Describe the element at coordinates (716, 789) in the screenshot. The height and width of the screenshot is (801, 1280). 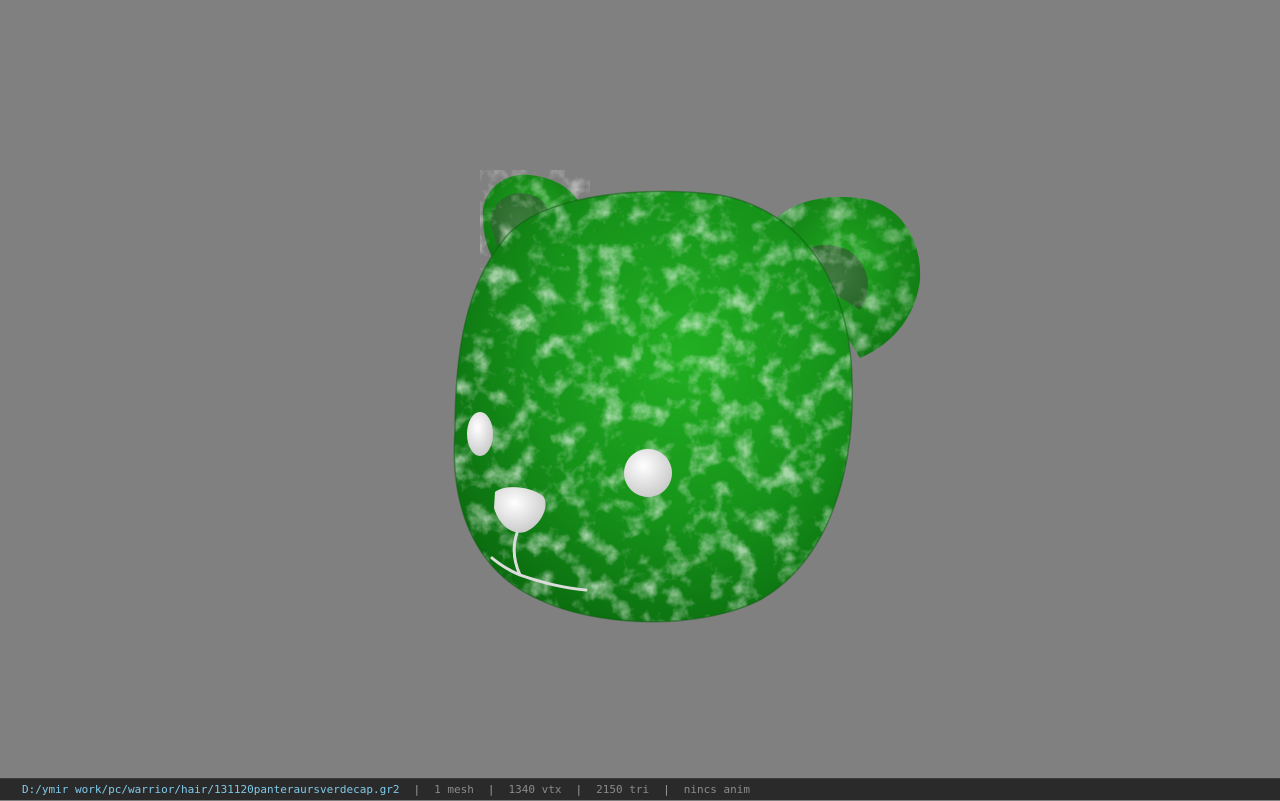
I see `anim-status: nincs anim` at that location.